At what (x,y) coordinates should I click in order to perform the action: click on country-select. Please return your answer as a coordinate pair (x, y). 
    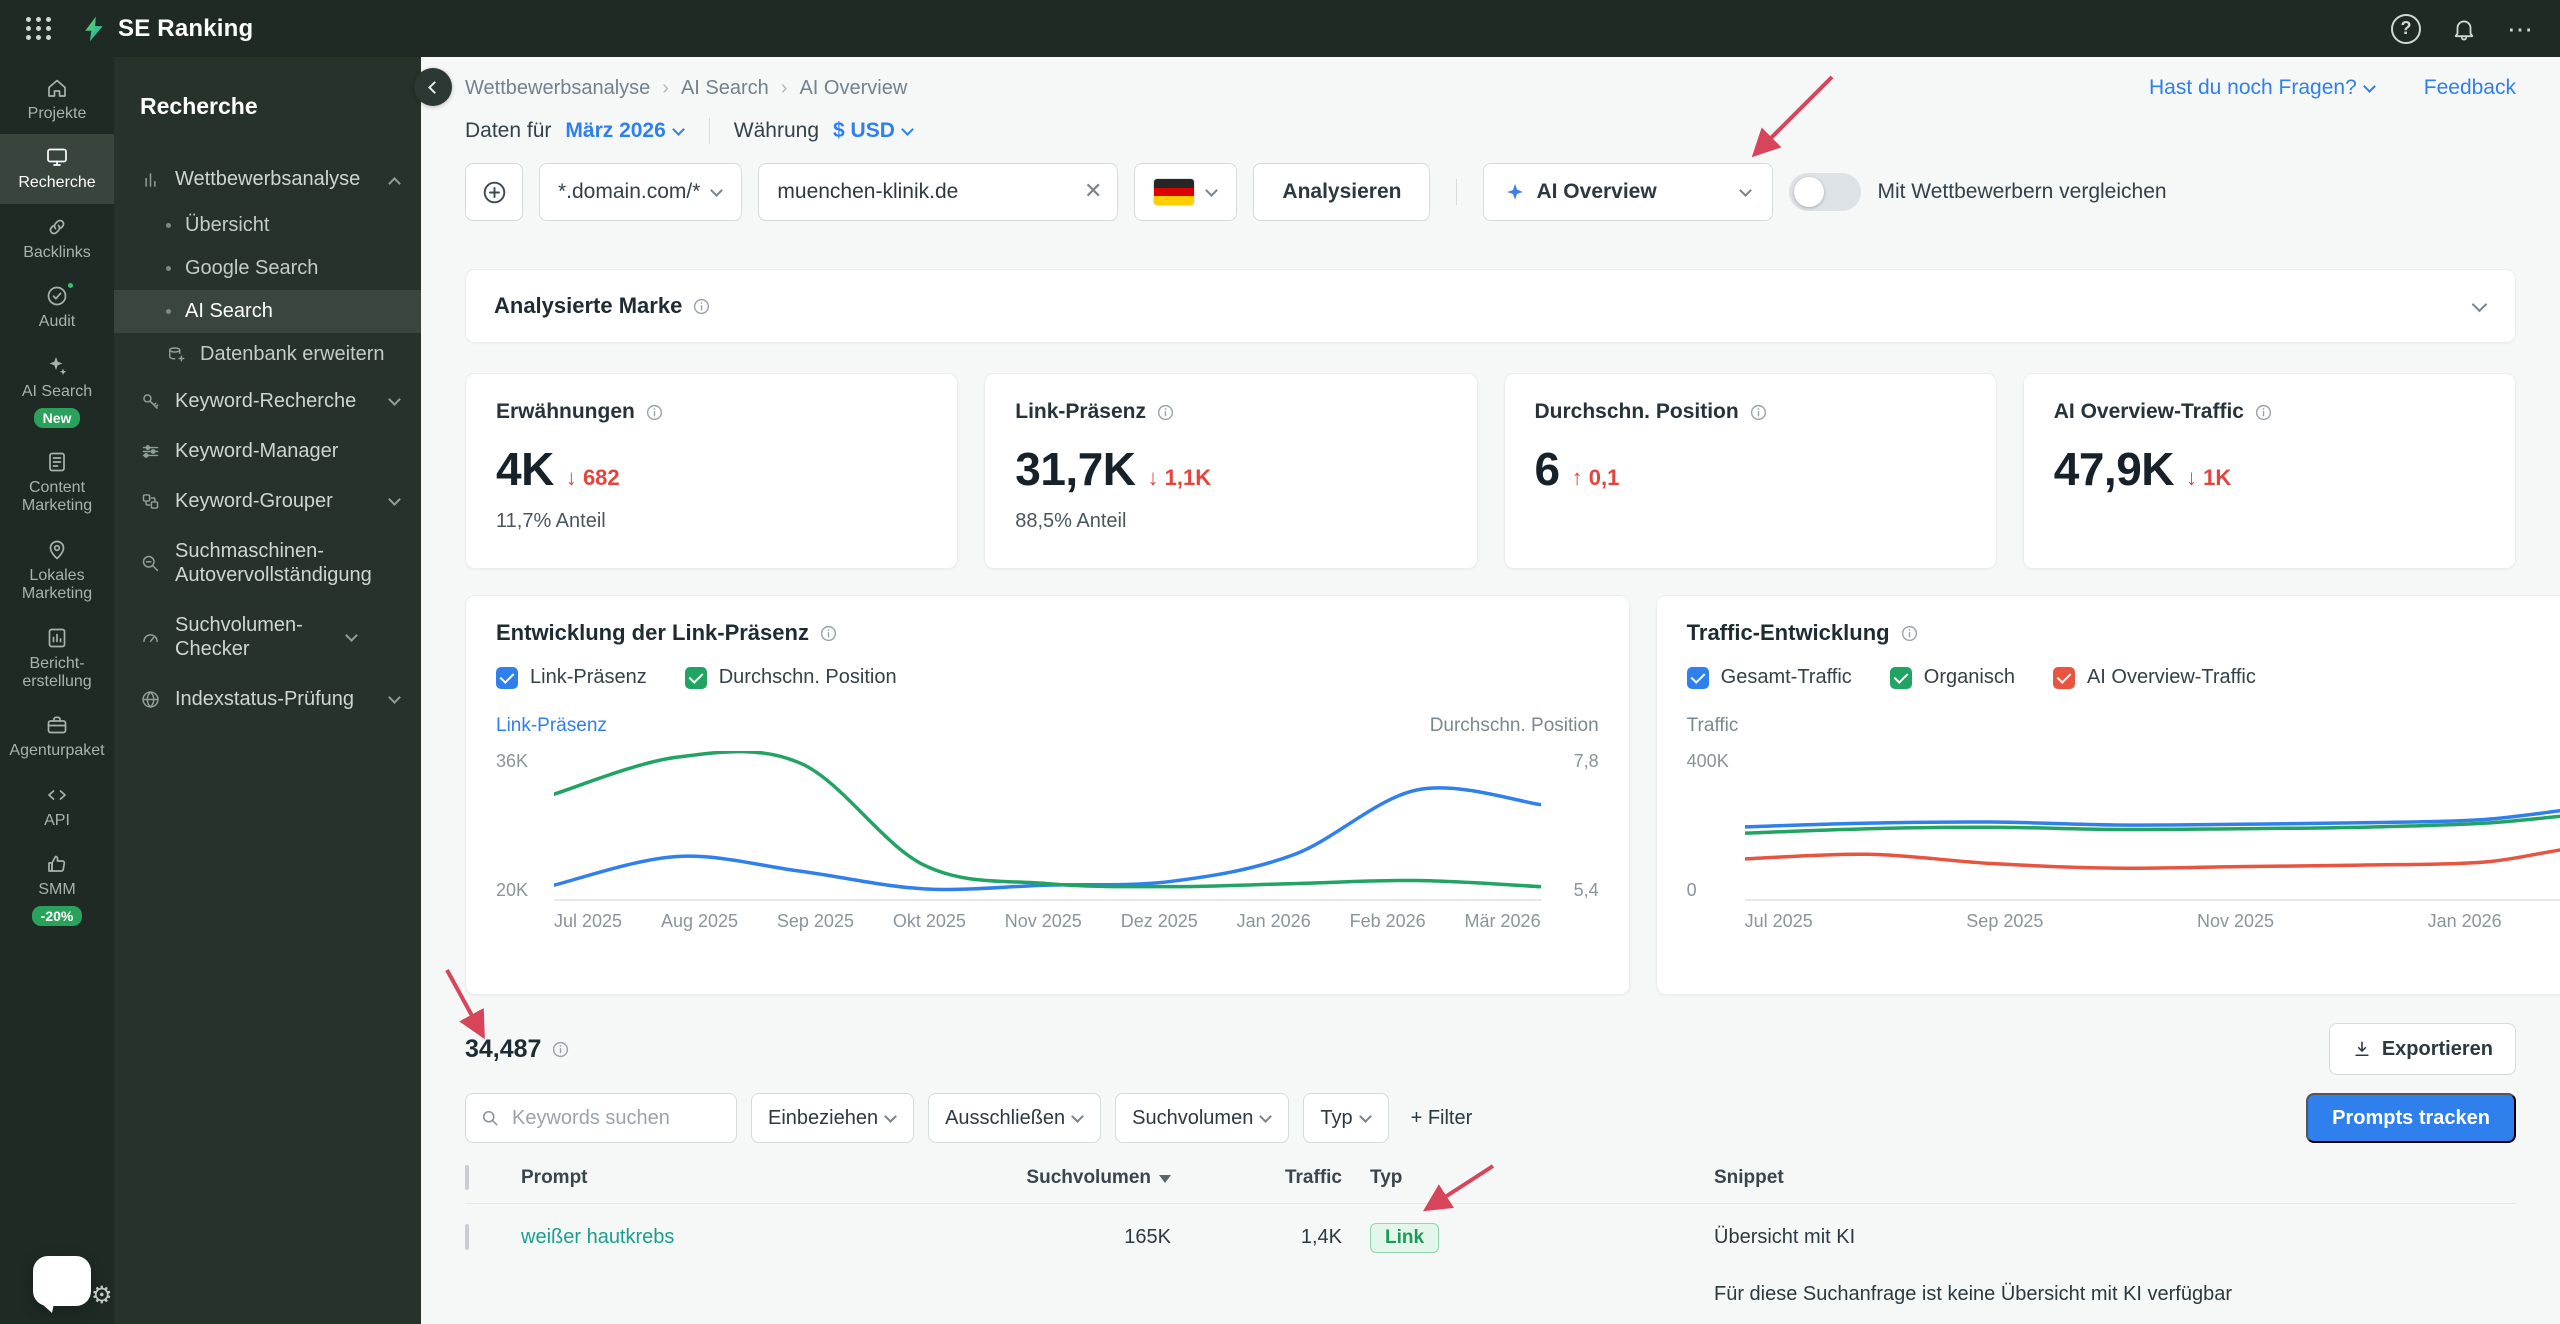
    Looking at the image, I should click on (1186, 192).